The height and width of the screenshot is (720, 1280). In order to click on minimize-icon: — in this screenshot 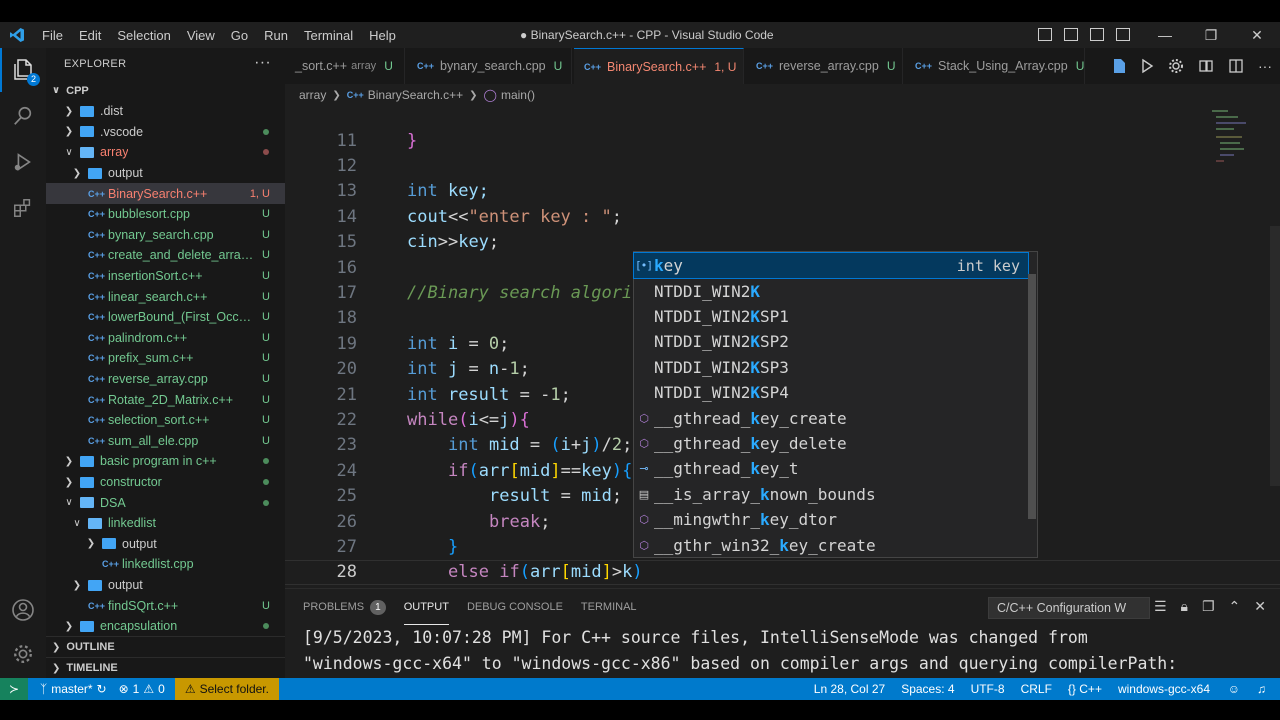, I will do `click(1165, 35)`.